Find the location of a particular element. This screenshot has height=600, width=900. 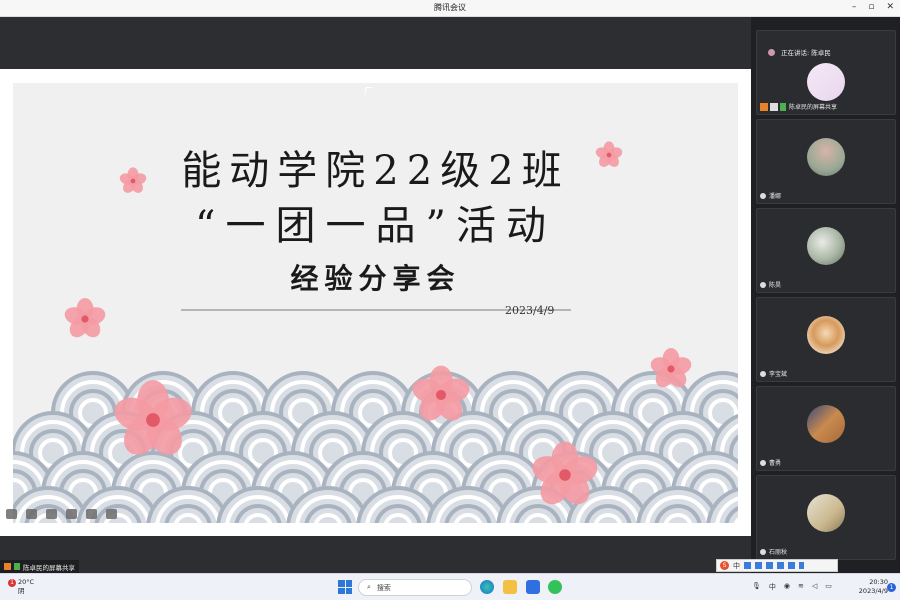

slide-title-line1: 能动学院22级2班 is located at coordinates (375, 171).